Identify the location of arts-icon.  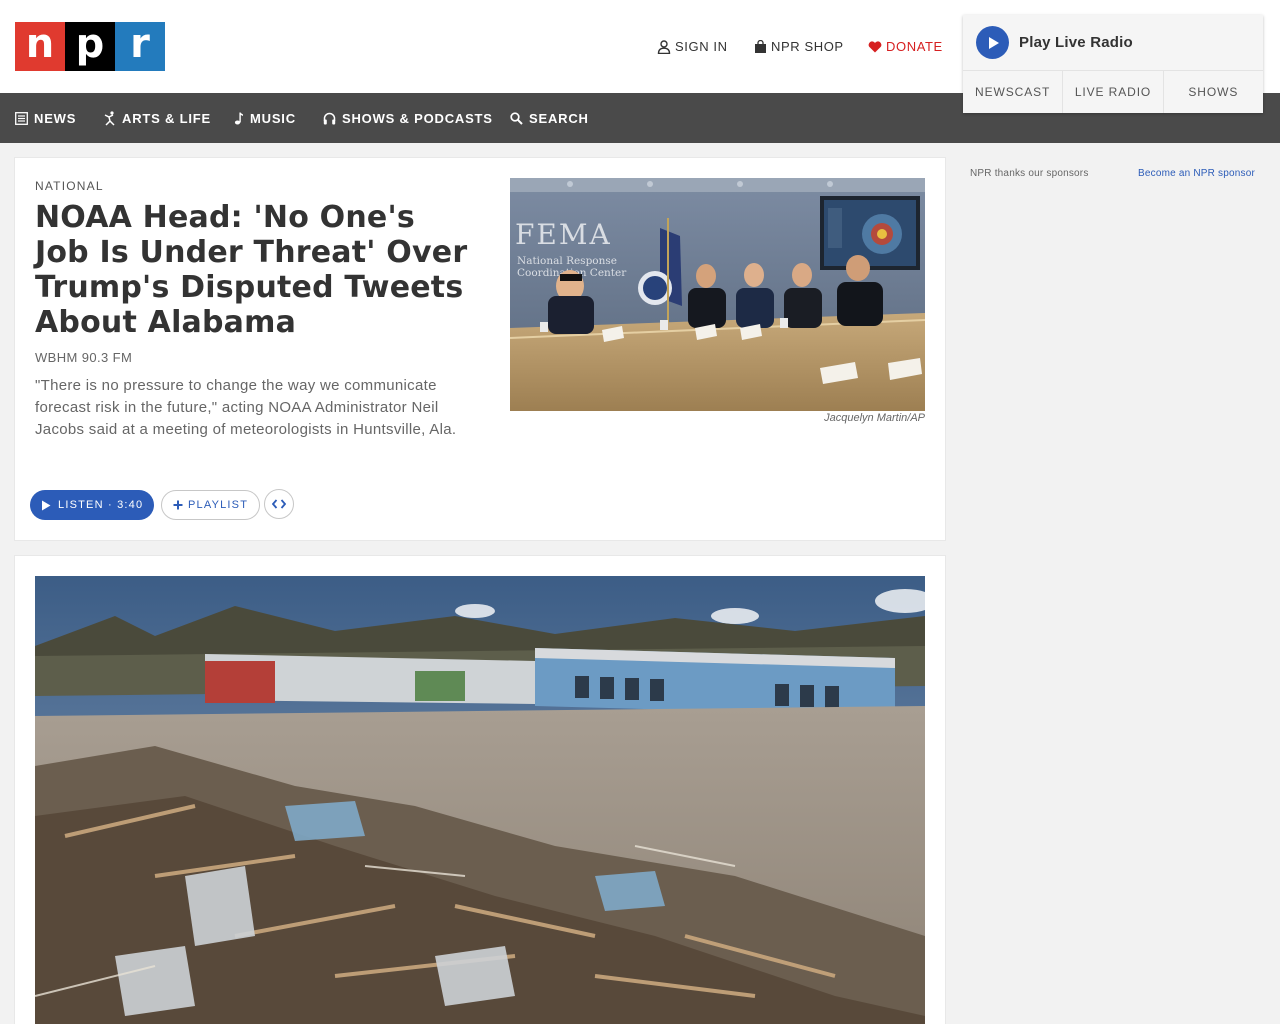
(109, 118).